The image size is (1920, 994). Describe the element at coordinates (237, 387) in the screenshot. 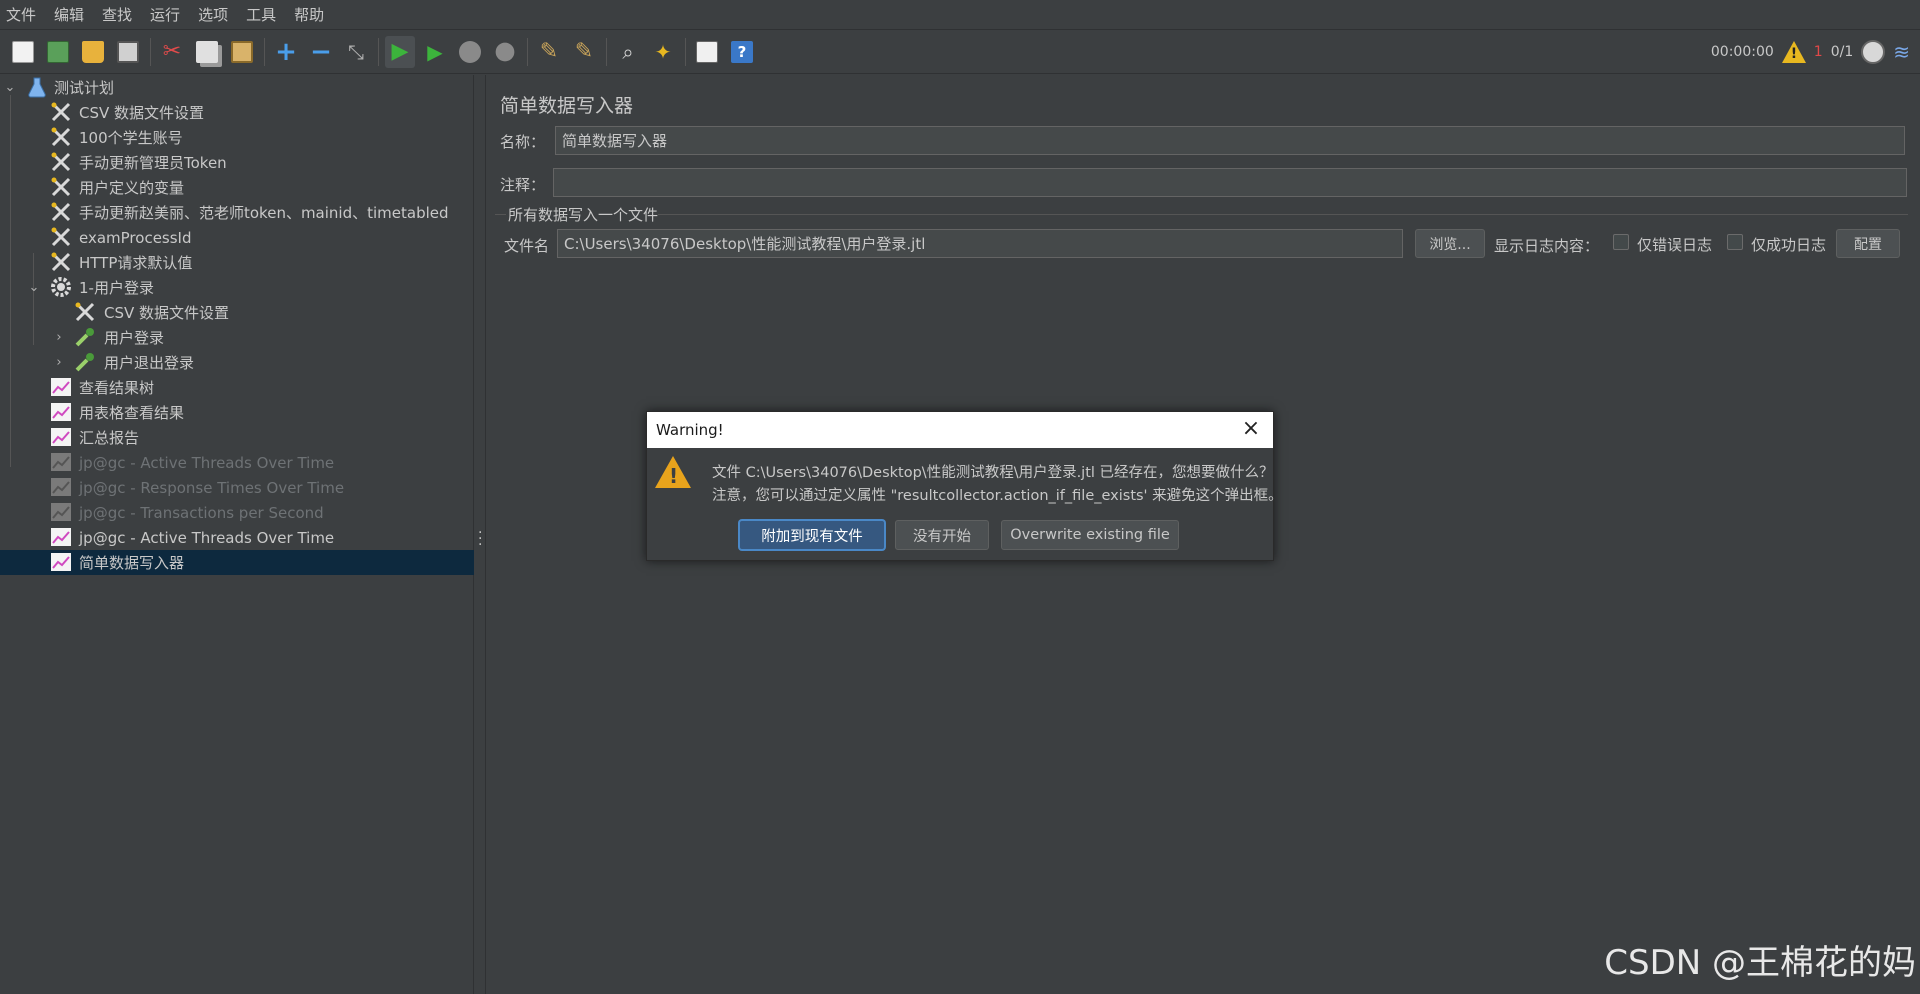

I see `tree-item: 查看结果树` at that location.